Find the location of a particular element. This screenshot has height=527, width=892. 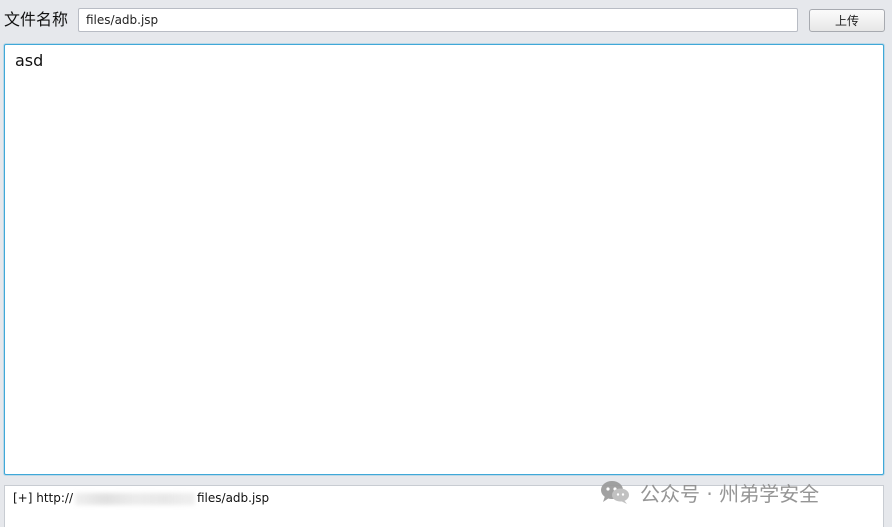

log-path: files/adb.jsp is located at coordinates (233, 498).